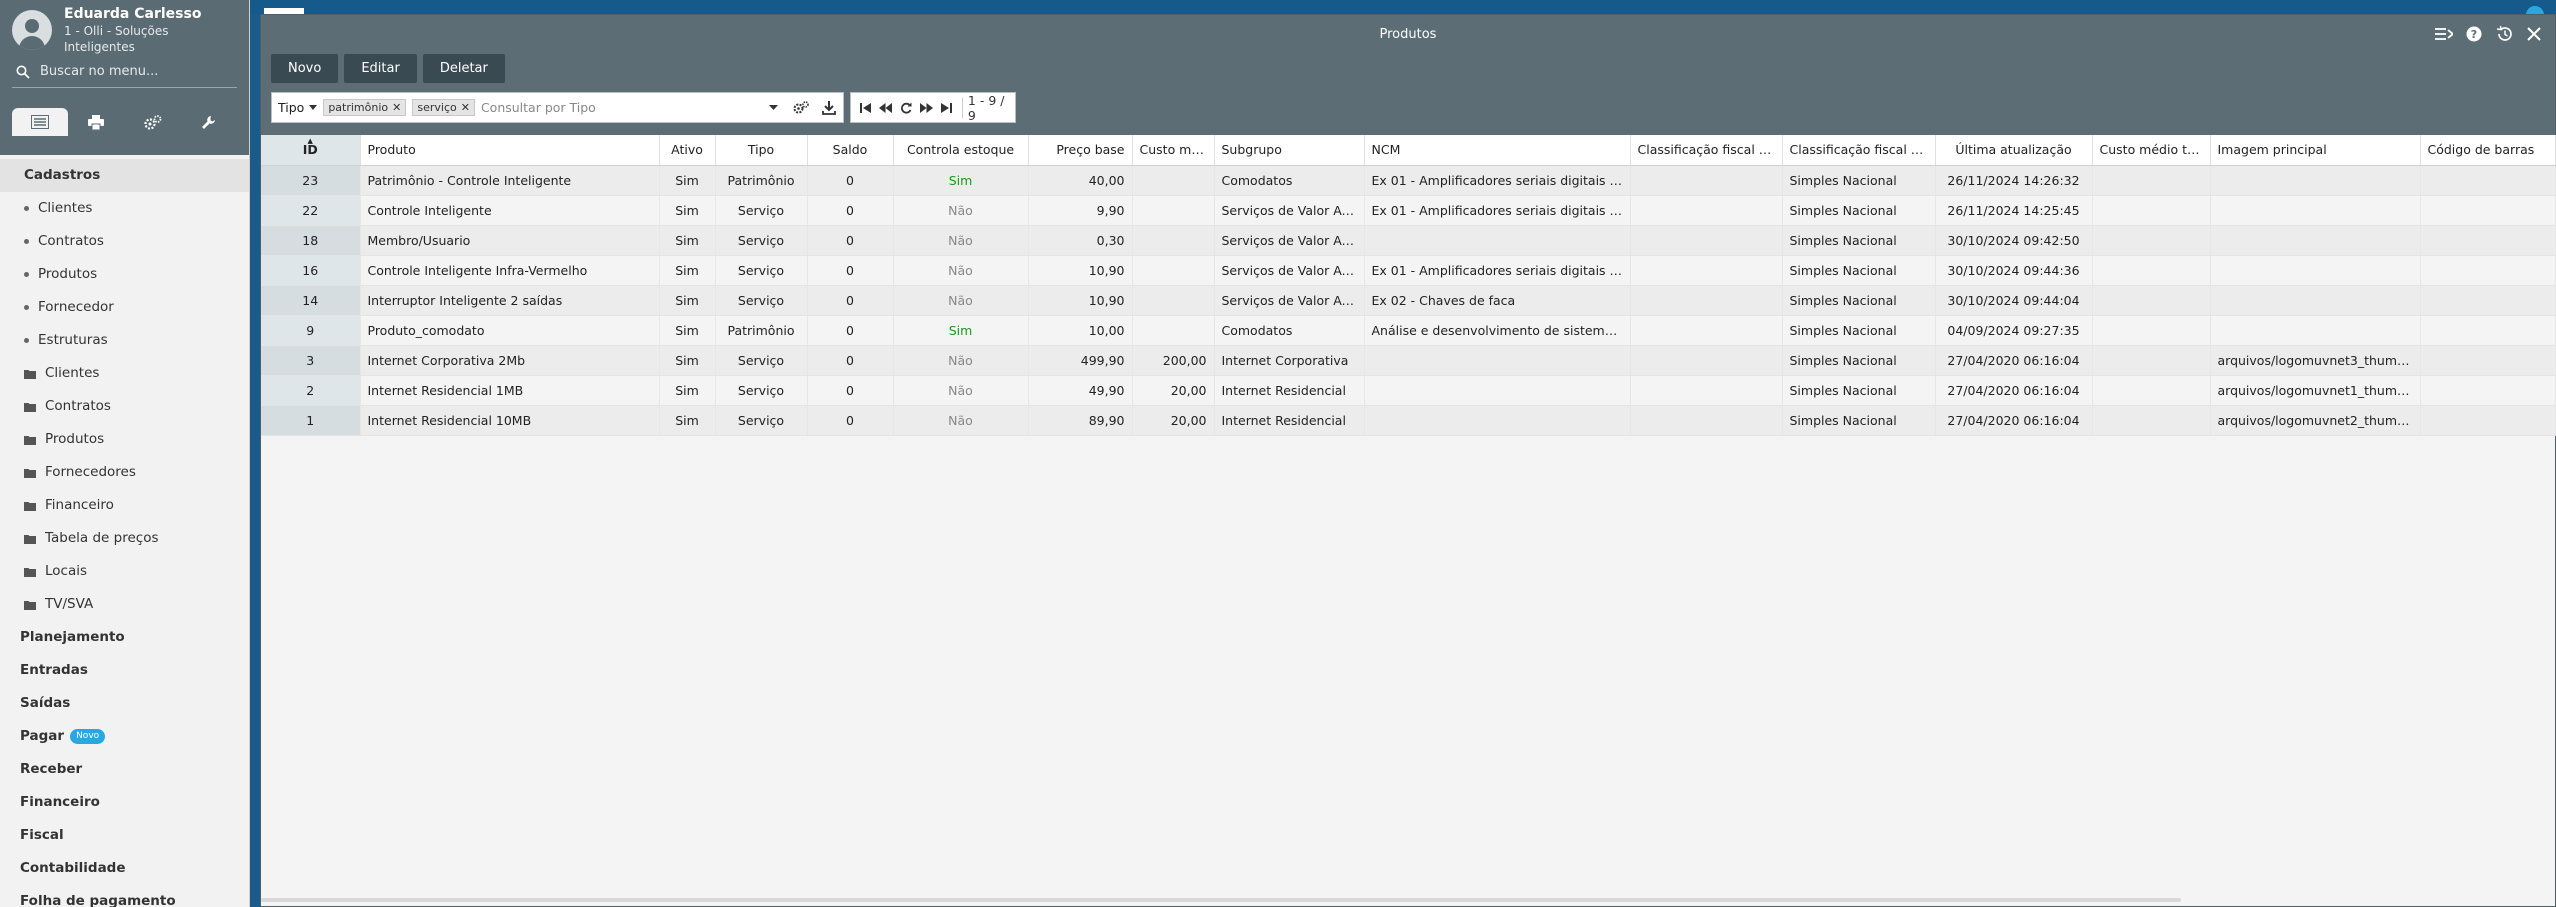 The height and width of the screenshot is (907, 2556). I want to click on menu-folder-produtos: Produtos, so click(124, 439).